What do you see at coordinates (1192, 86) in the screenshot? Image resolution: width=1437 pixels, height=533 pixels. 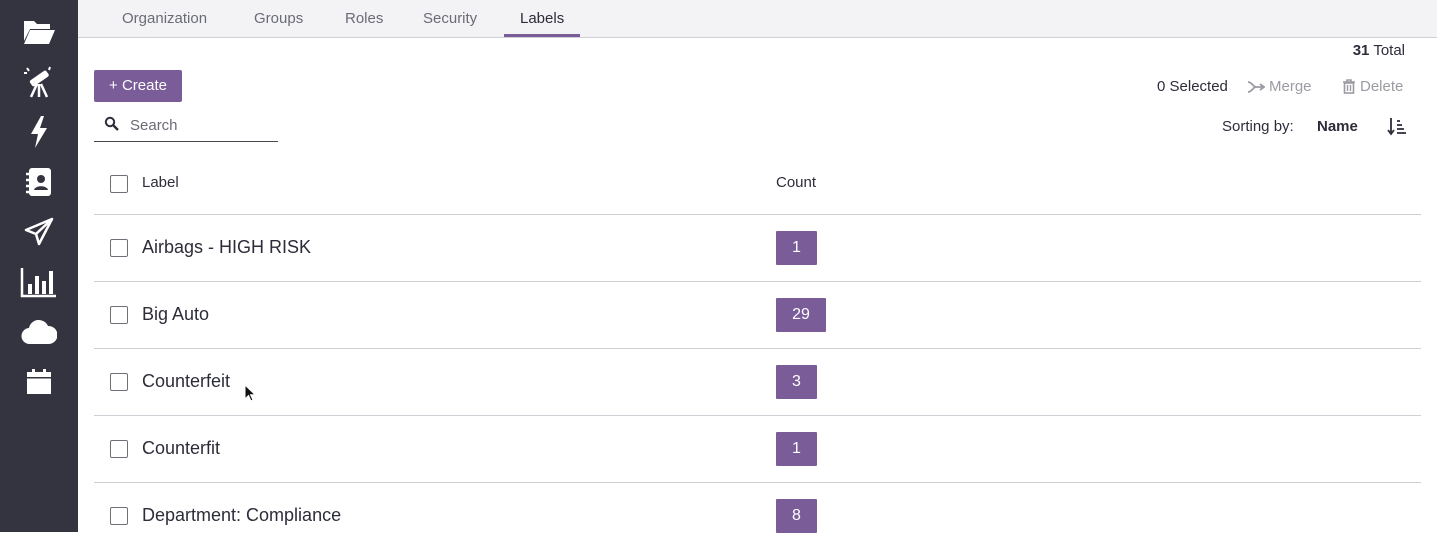 I see `selected-count: 0 Selected` at bounding box center [1192, 86].